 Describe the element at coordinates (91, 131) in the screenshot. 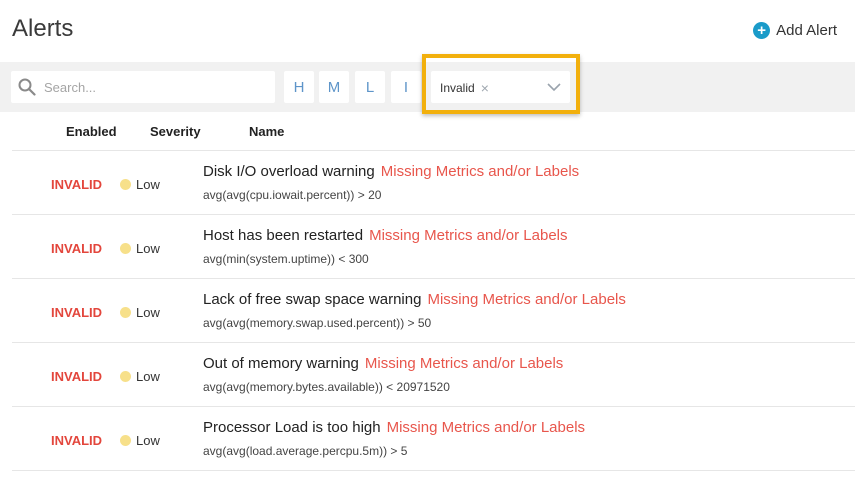

I see `column-header-enabled: Enabled` at that location.